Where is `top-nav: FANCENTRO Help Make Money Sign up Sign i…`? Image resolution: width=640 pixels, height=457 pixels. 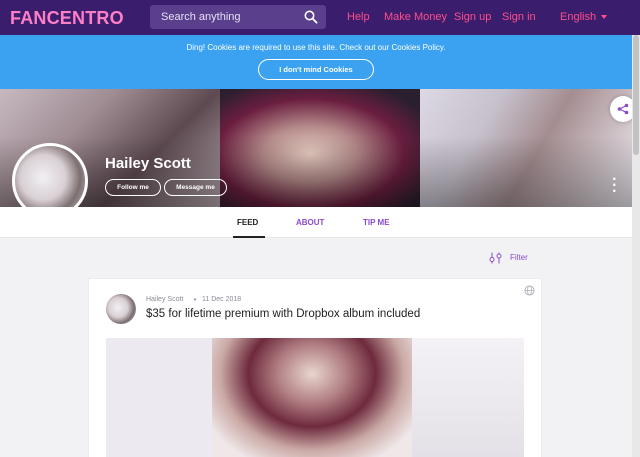
top-nav: FANCENTRO Help Make Money Sign up Sign i… is located at coordinates (320, 17).